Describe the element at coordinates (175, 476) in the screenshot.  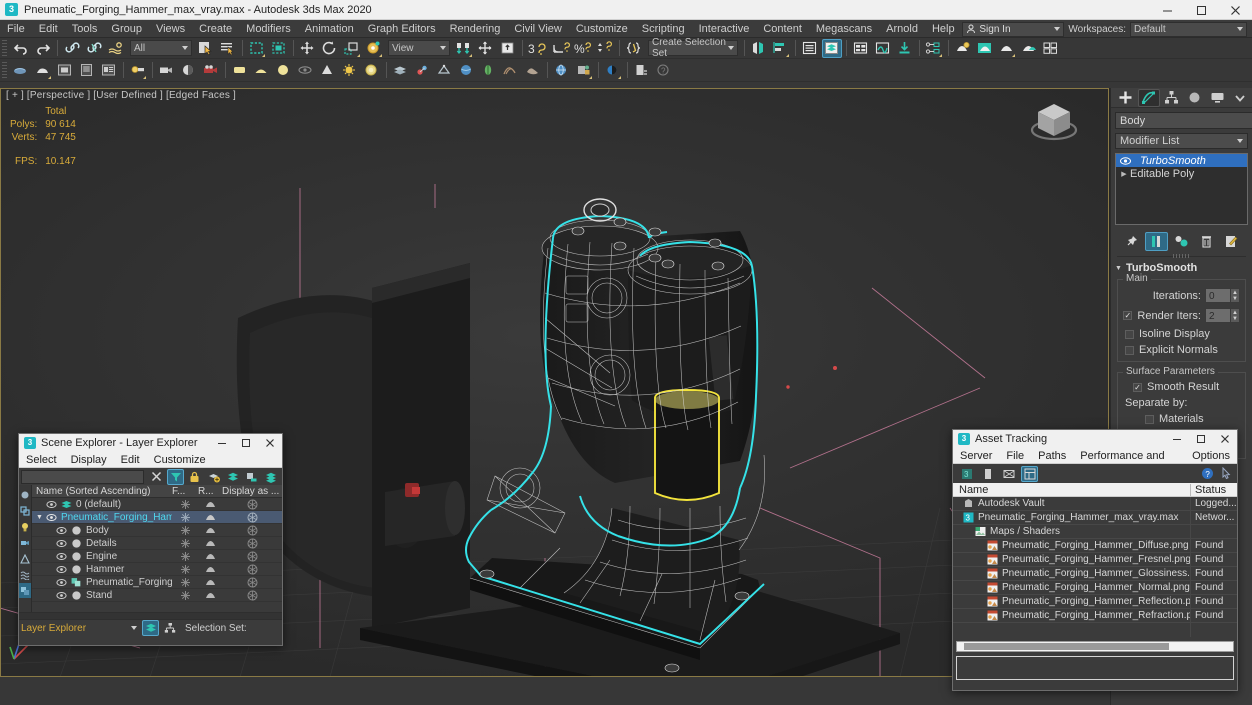
I see `filter-funnel-icon` at that location.